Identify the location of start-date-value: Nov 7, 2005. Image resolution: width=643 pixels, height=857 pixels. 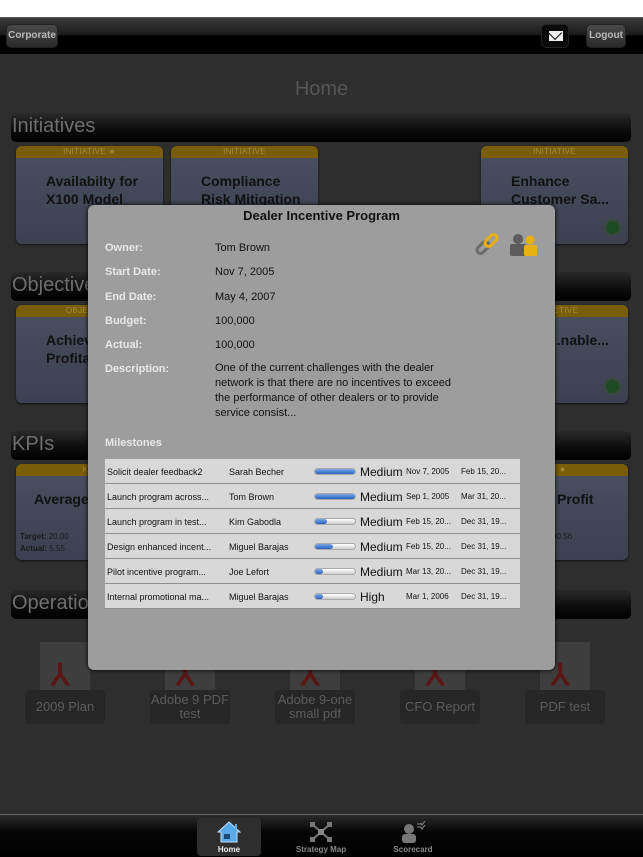
(245, 272).